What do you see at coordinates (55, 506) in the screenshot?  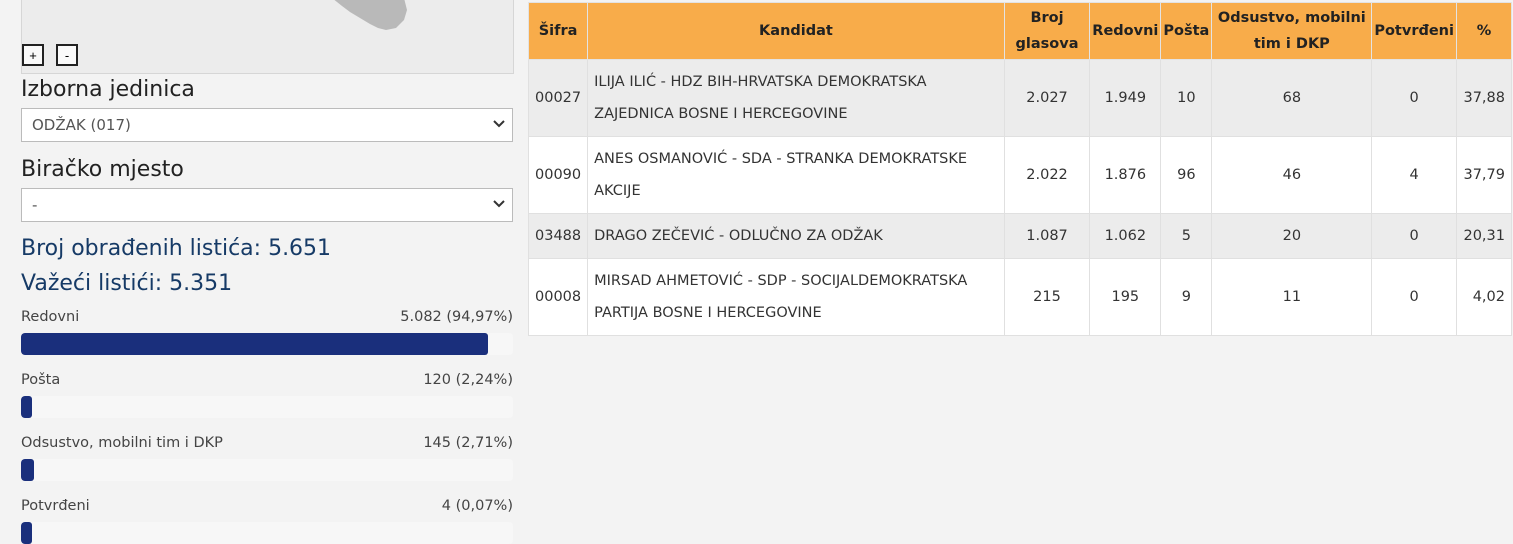 I see `bar-label-confirmed: Potvrđeni` at bounding box center [55, 506].